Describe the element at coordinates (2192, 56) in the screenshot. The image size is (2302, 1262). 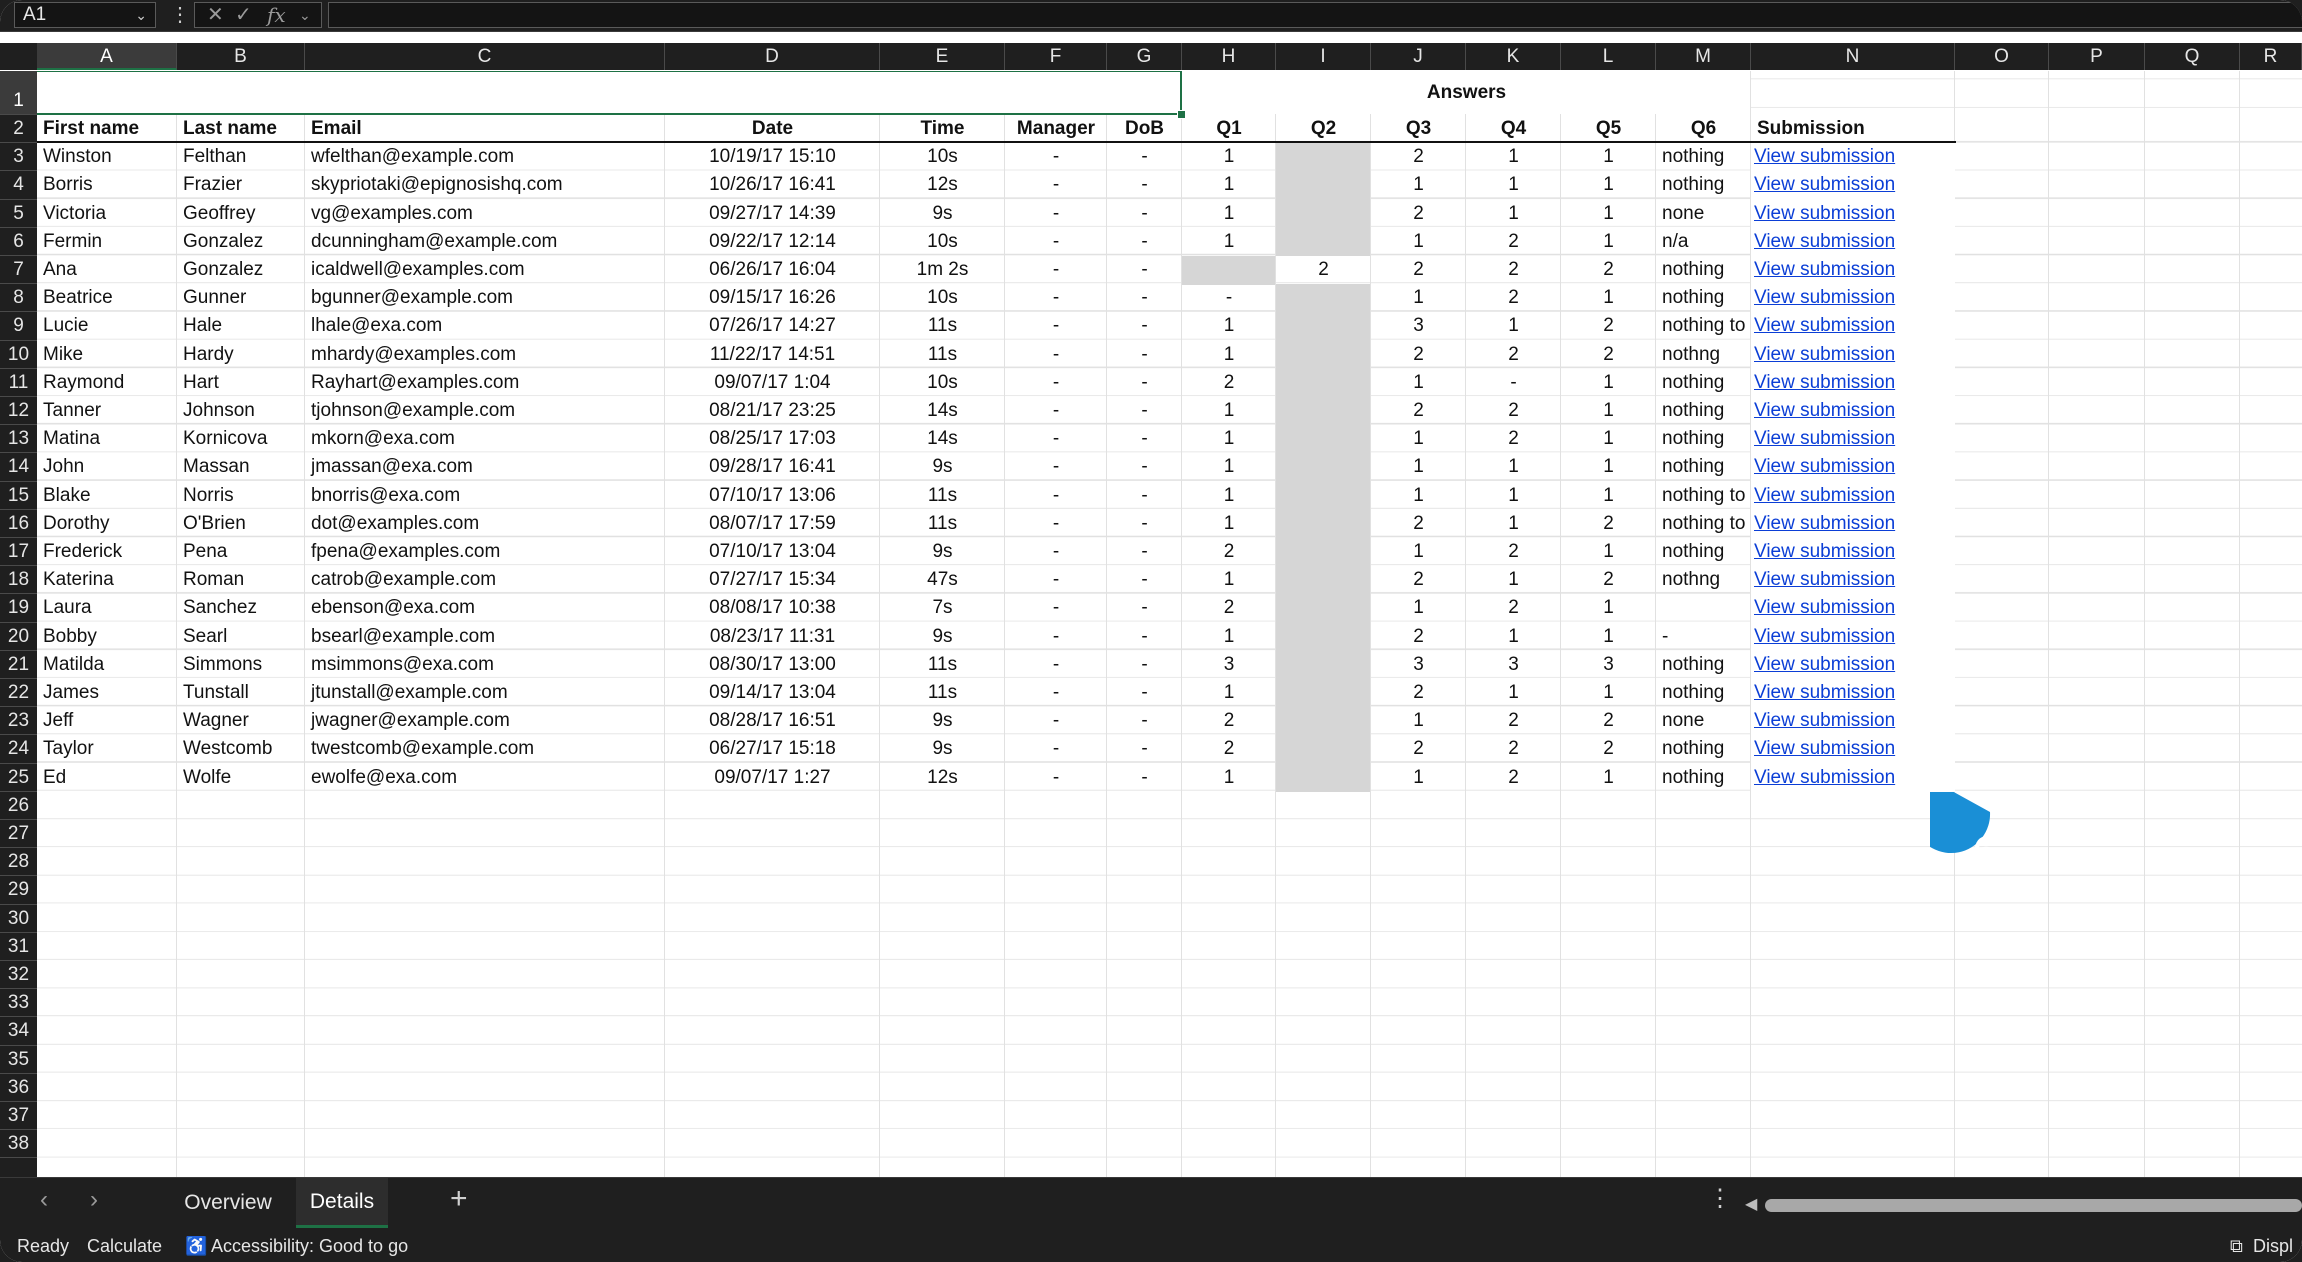
I see `column-header-q: Q` at that location.